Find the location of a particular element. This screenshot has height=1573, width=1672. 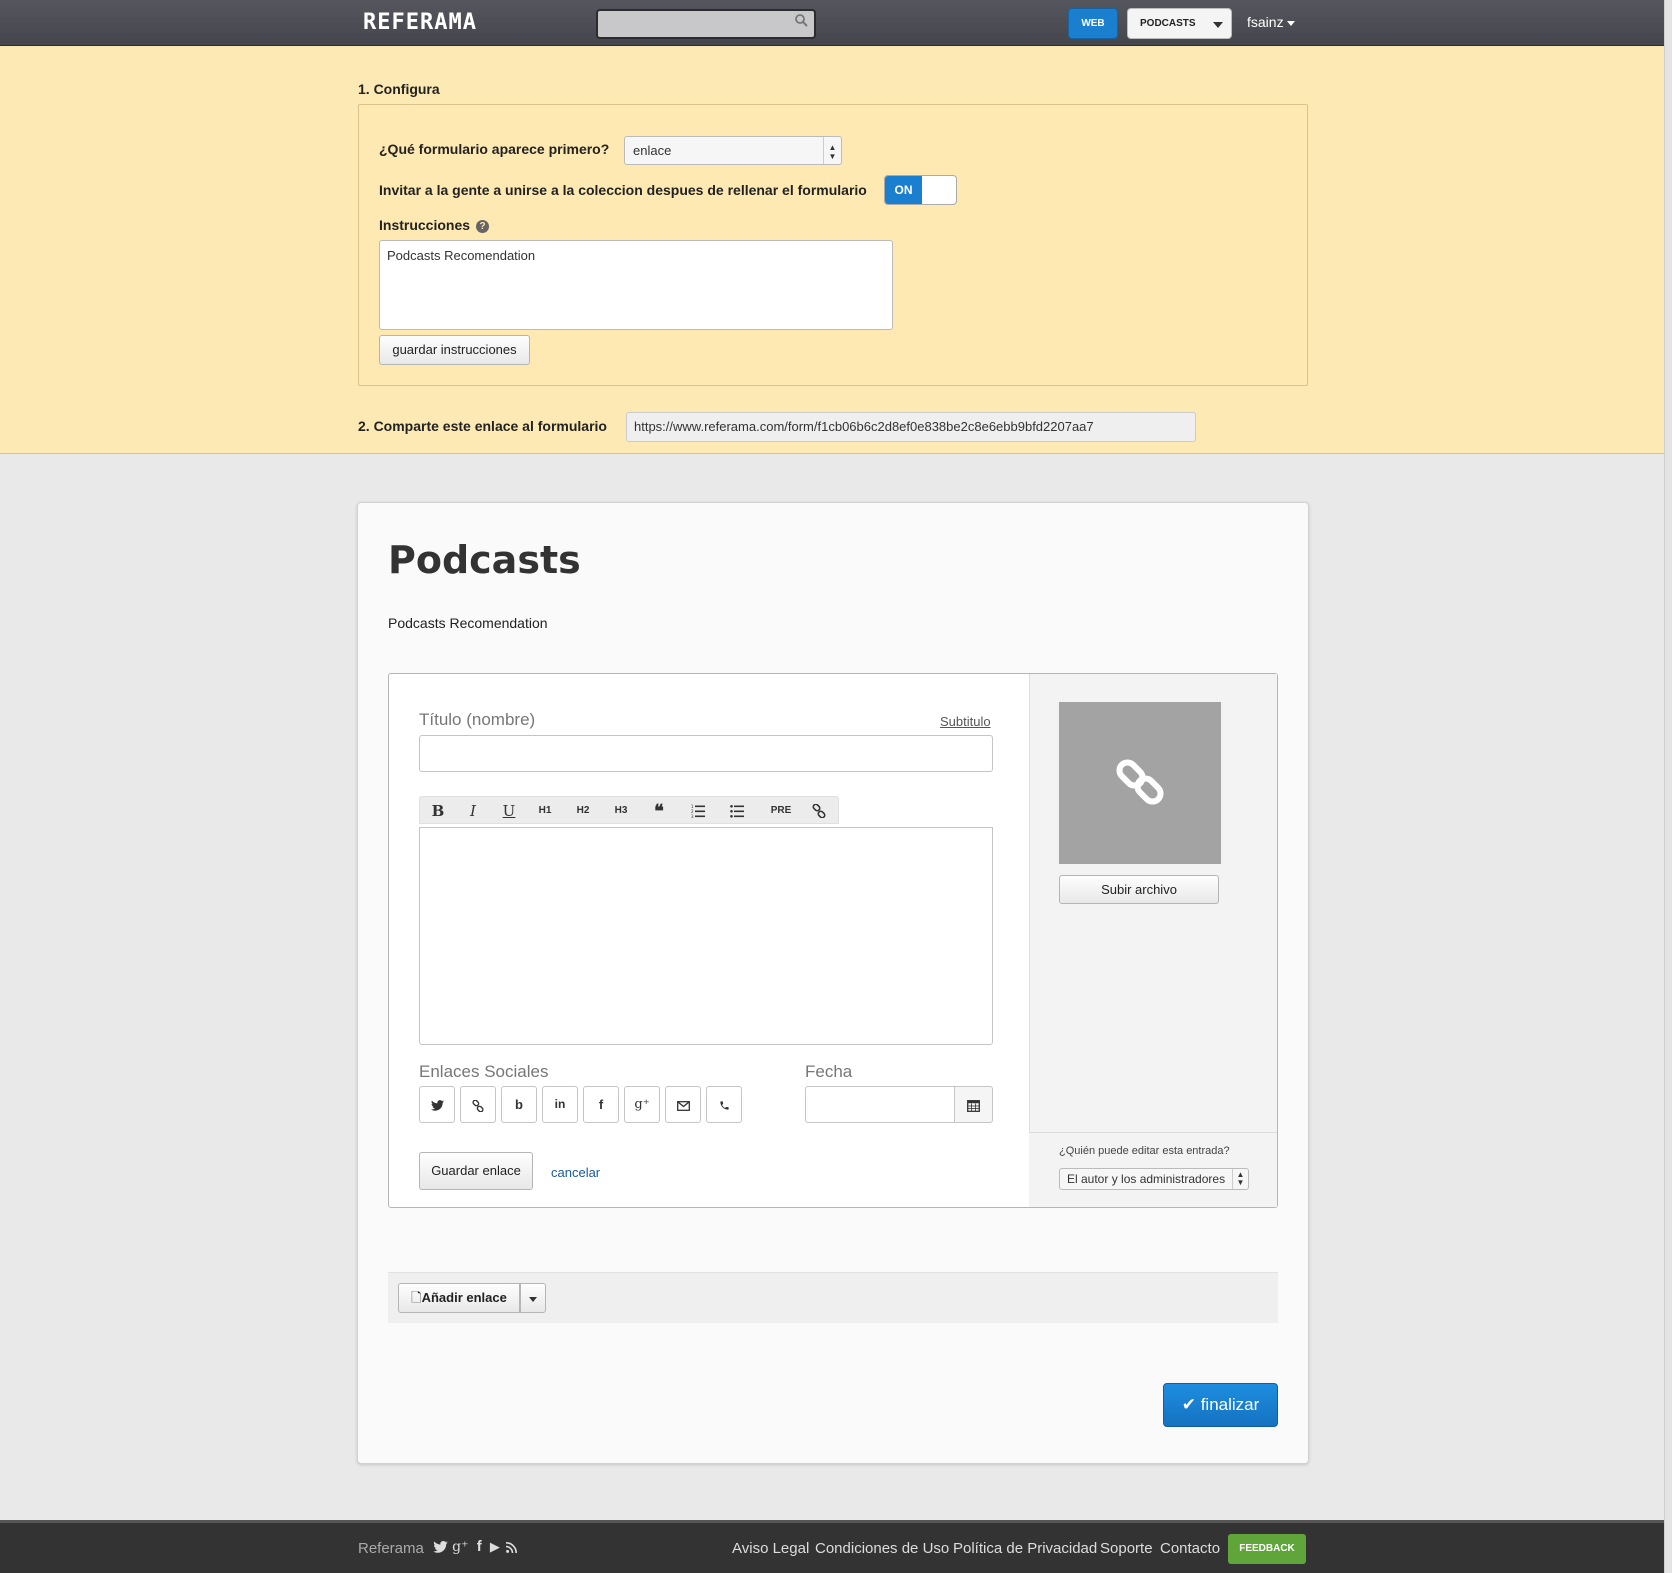

h1-icon: H1 is located at coordinates (545, 811).